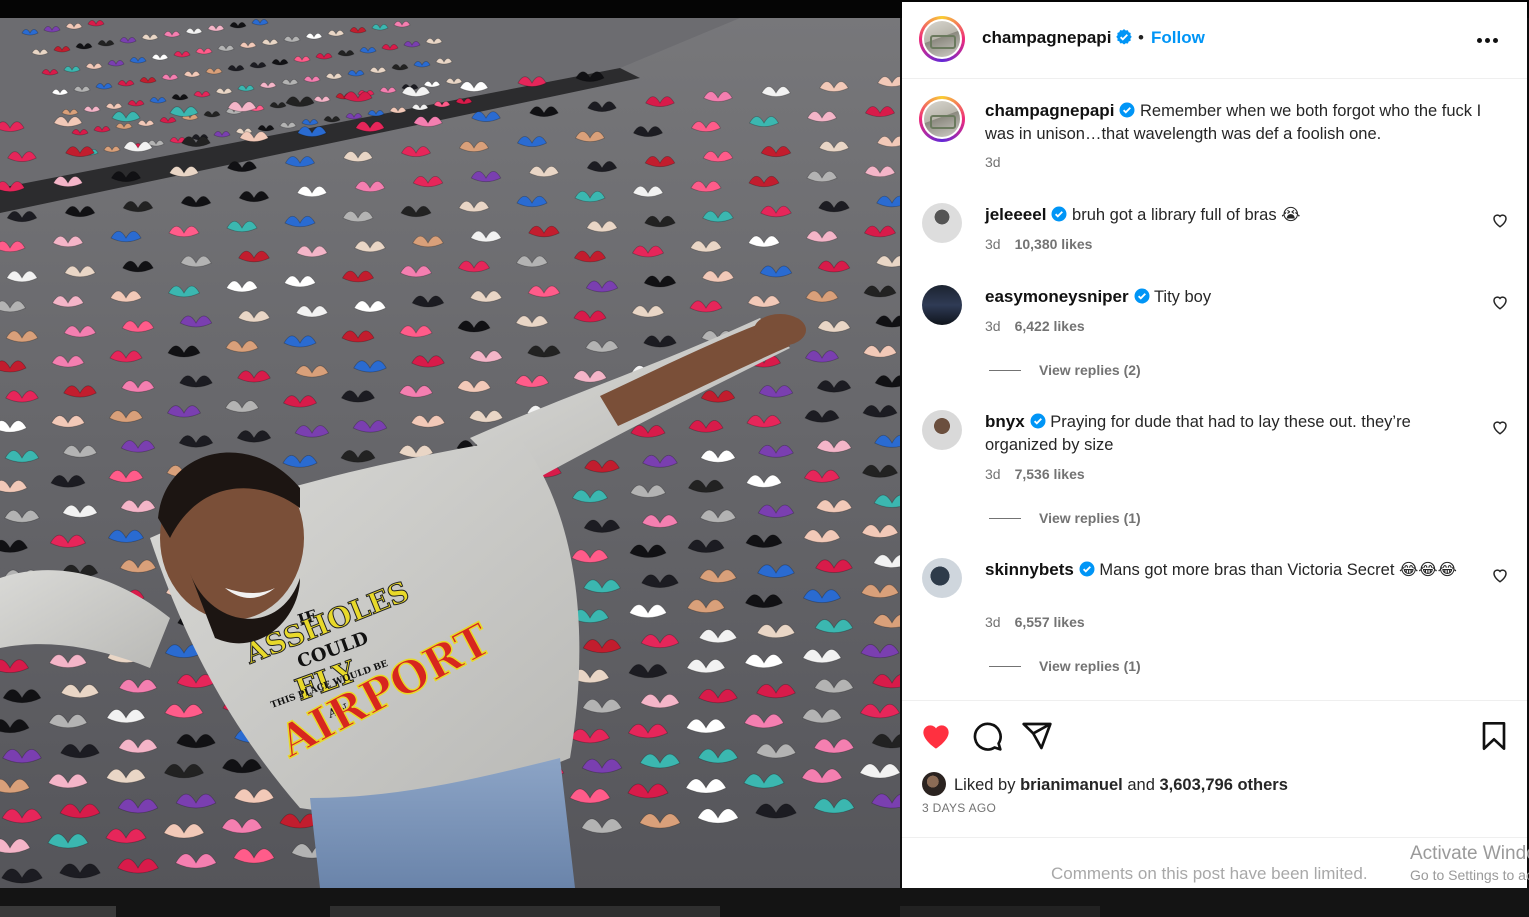 Image resolution: width=1529 pixels, height=917 pixels. I want to click on comment-likes: 6,557 likes, so click(1050, 622).